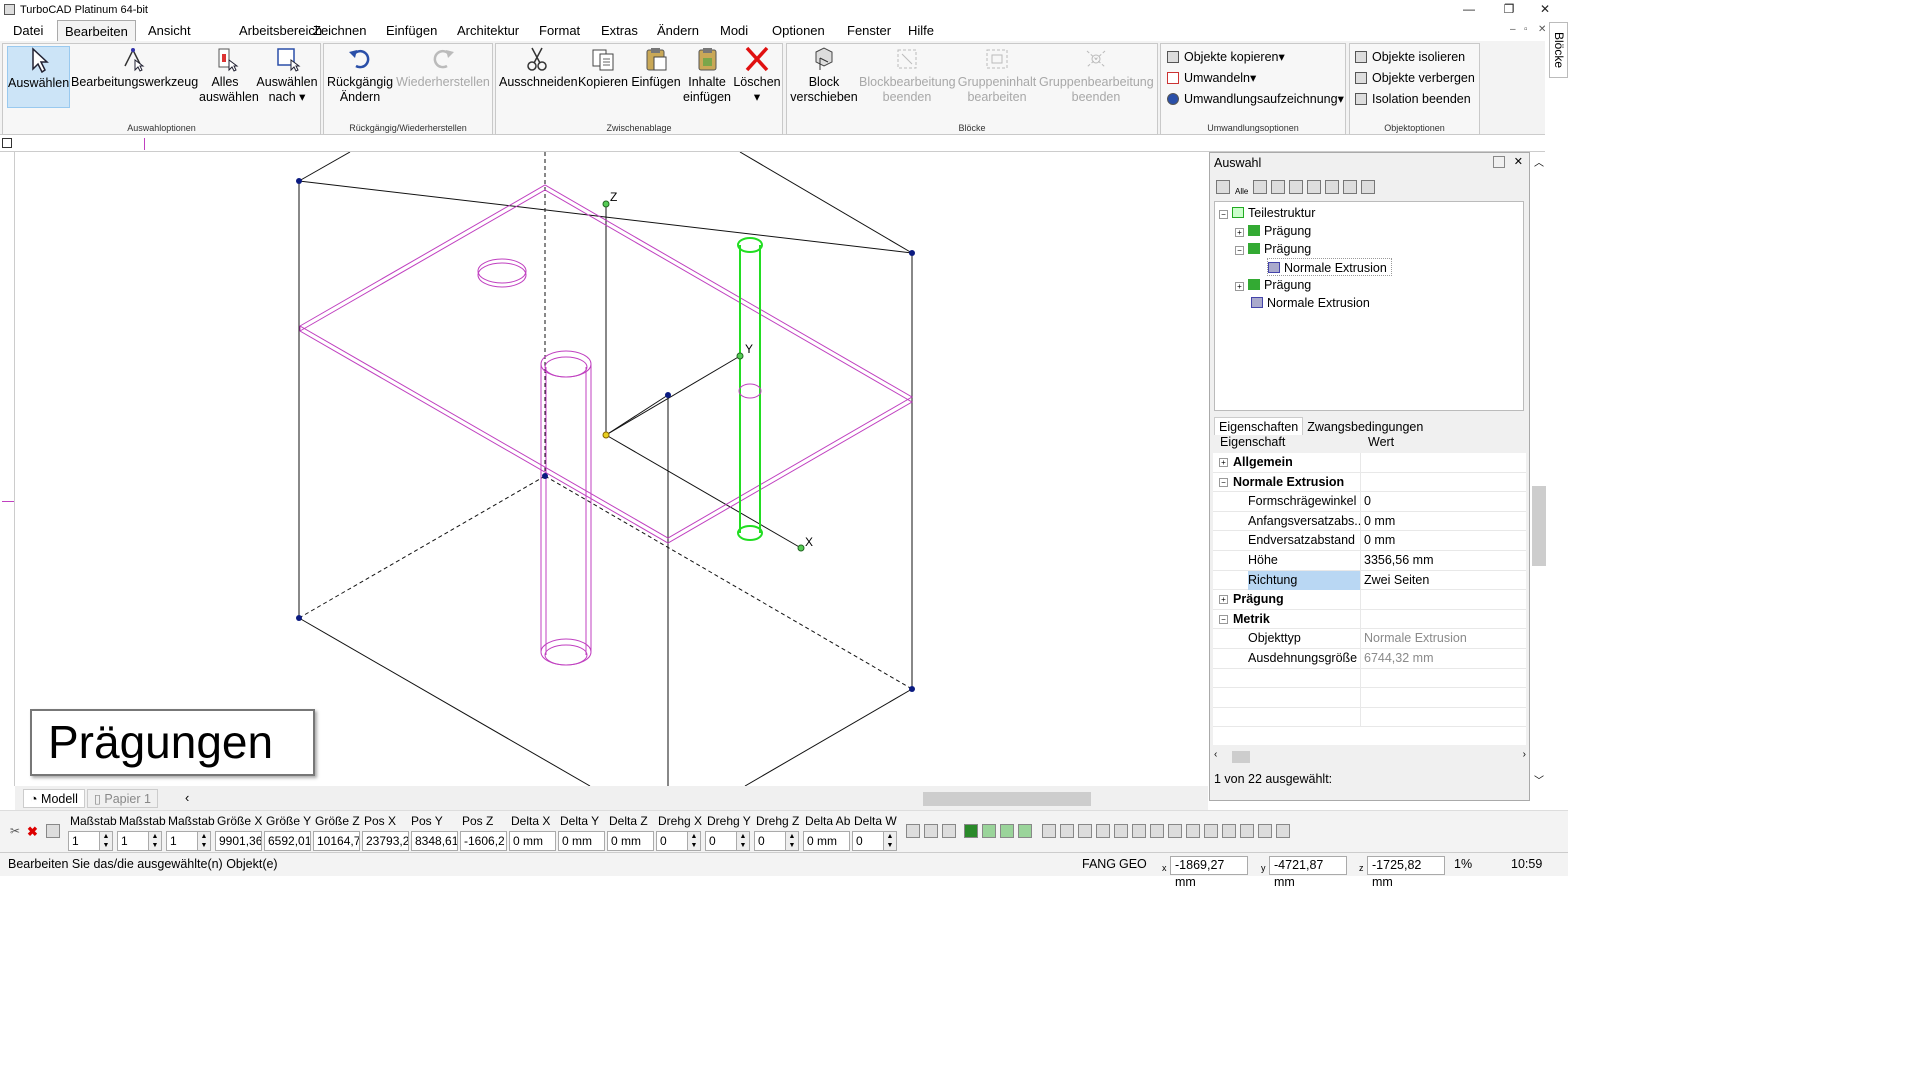 This screenshot has width=1920, height=1080. Describe the element at coordinates (34, 831) in the screenshot. I see `cancel-icon: ✖` at that location.